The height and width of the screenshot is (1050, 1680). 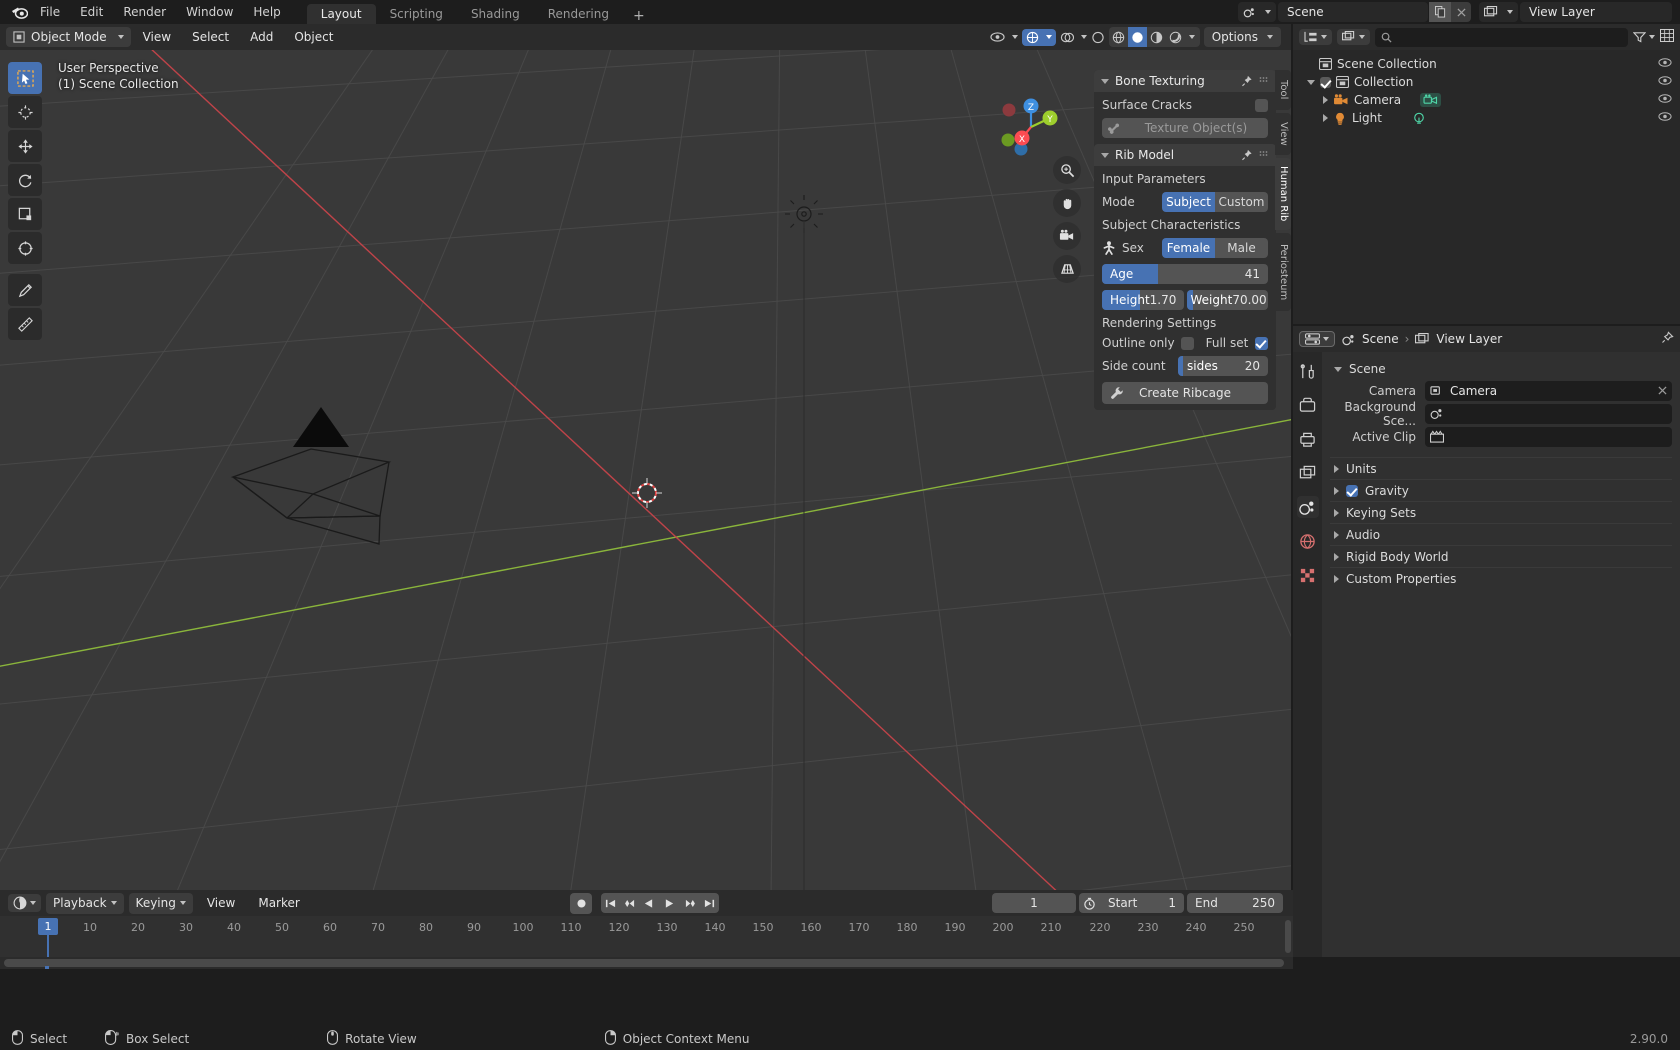 I want to click on menu-window: Window, so click(x=209, y=12).